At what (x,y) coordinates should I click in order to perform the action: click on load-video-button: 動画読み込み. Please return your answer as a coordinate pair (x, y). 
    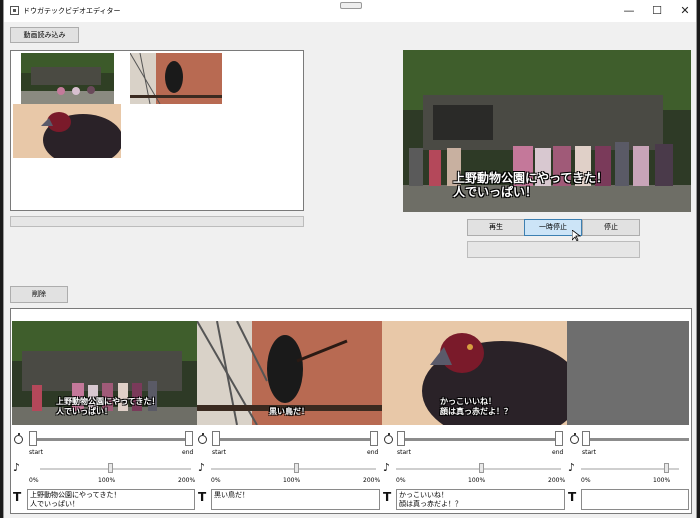
    Looking at the image, I should click on (44, 35).